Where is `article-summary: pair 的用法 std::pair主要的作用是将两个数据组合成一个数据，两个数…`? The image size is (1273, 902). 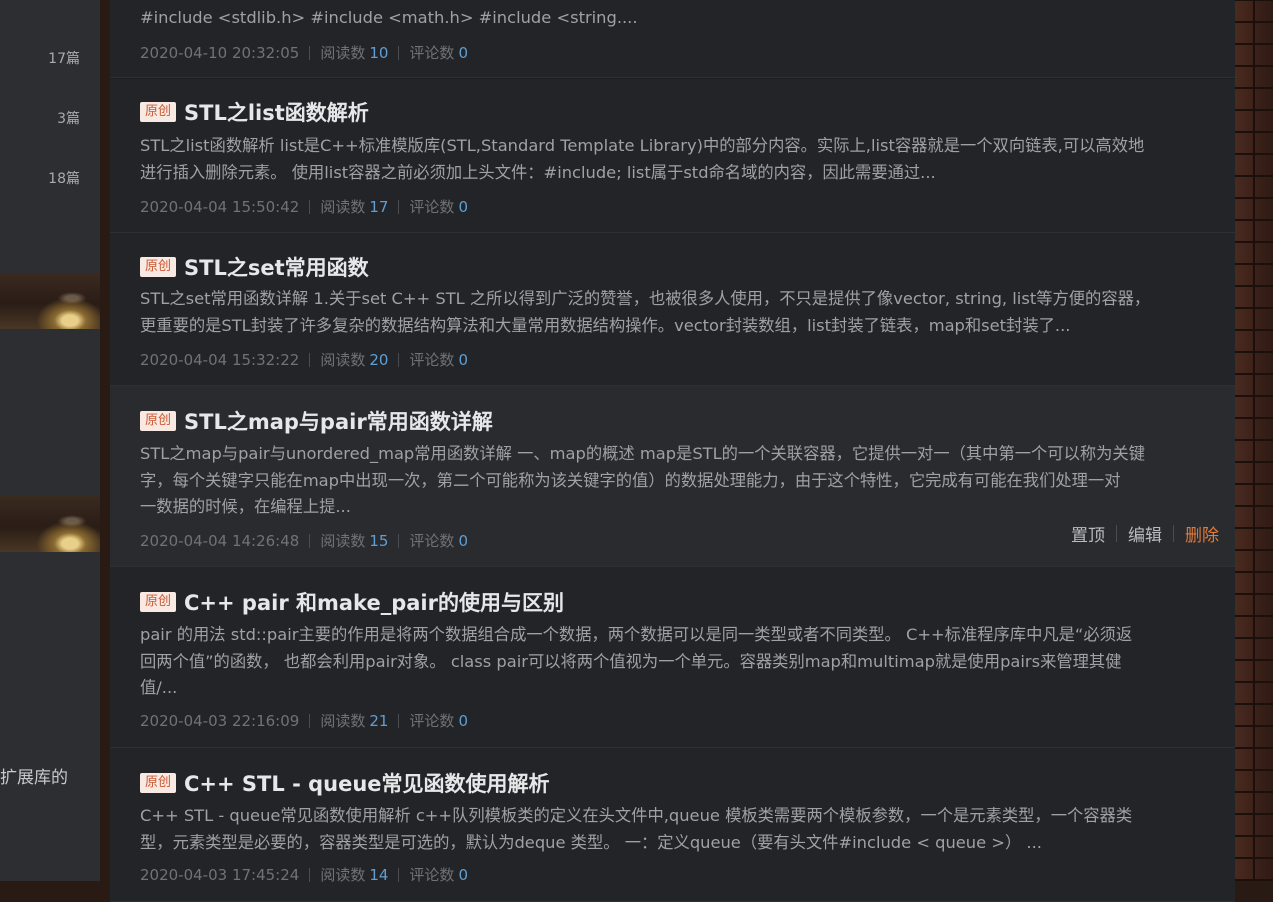
article-summary: pair 的用法 std::pair主要的作用是将两个数据组合成一个数据，两个数… is located at coordinates (674, 662).